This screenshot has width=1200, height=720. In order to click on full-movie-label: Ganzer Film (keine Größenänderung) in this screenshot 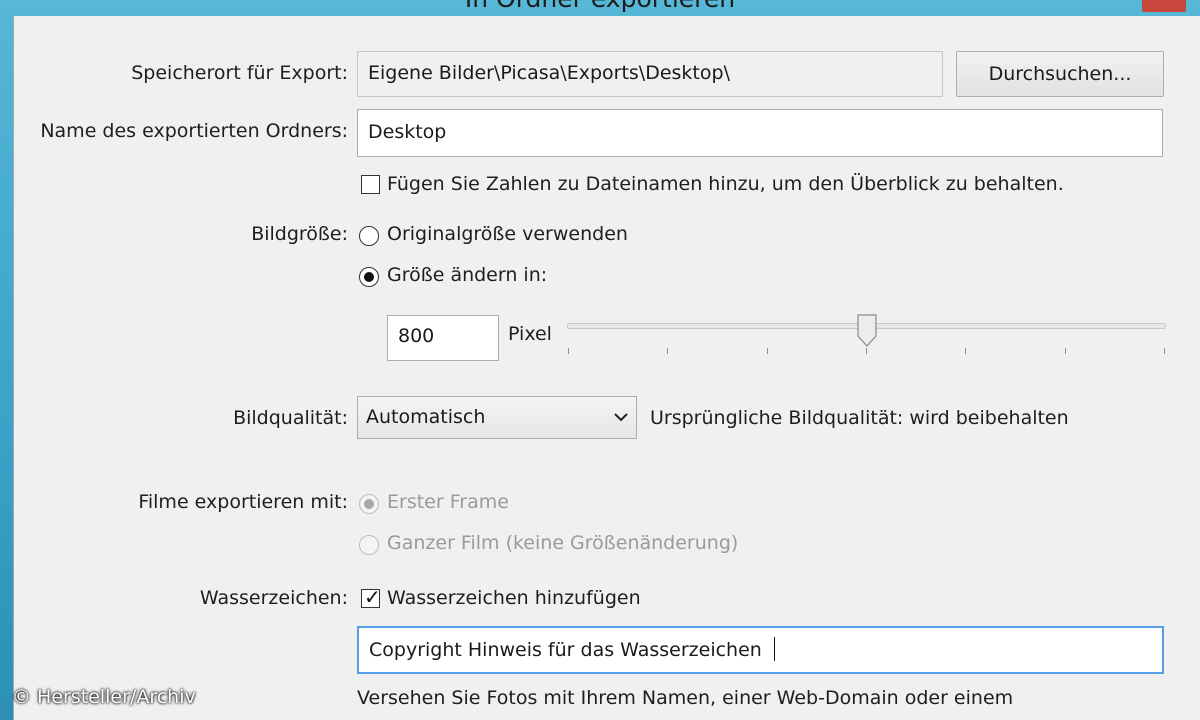, I will do `click(563, 543)`.